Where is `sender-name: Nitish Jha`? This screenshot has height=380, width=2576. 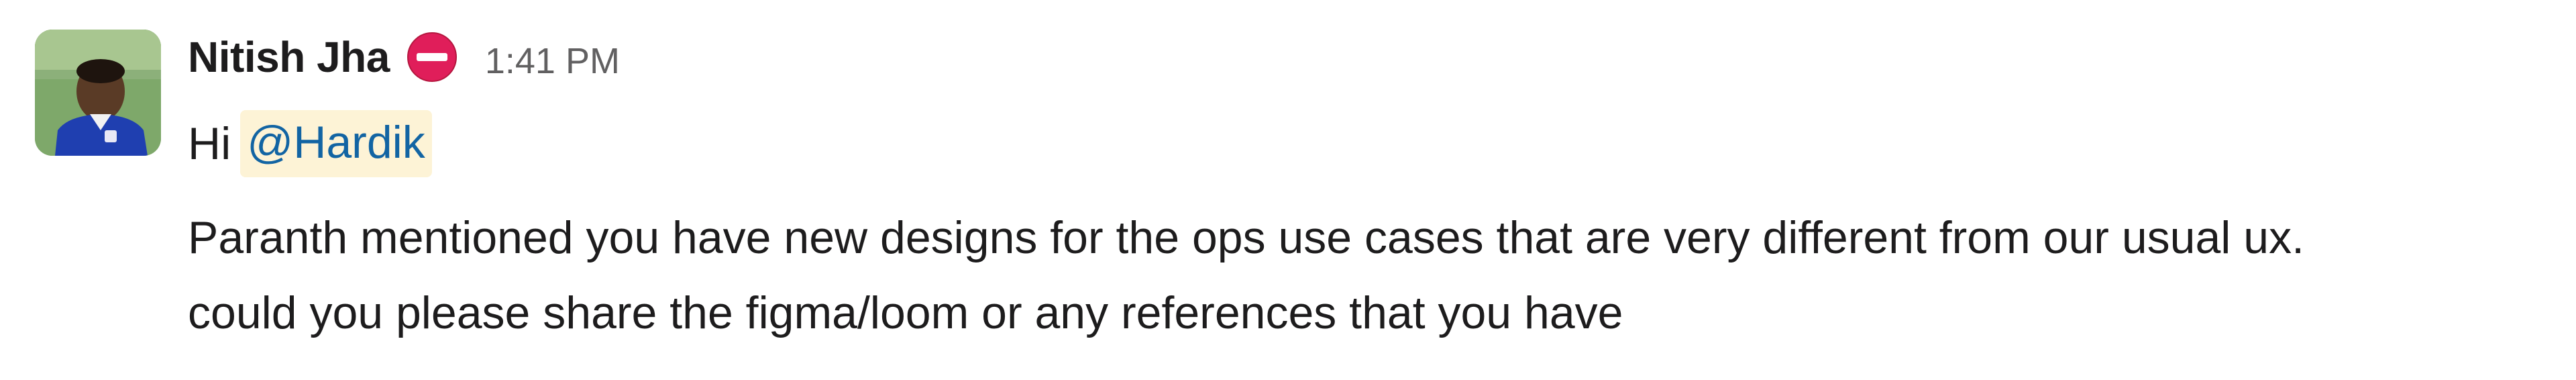 sender-name: Nitish Jha is located at coordinates (289, 57).